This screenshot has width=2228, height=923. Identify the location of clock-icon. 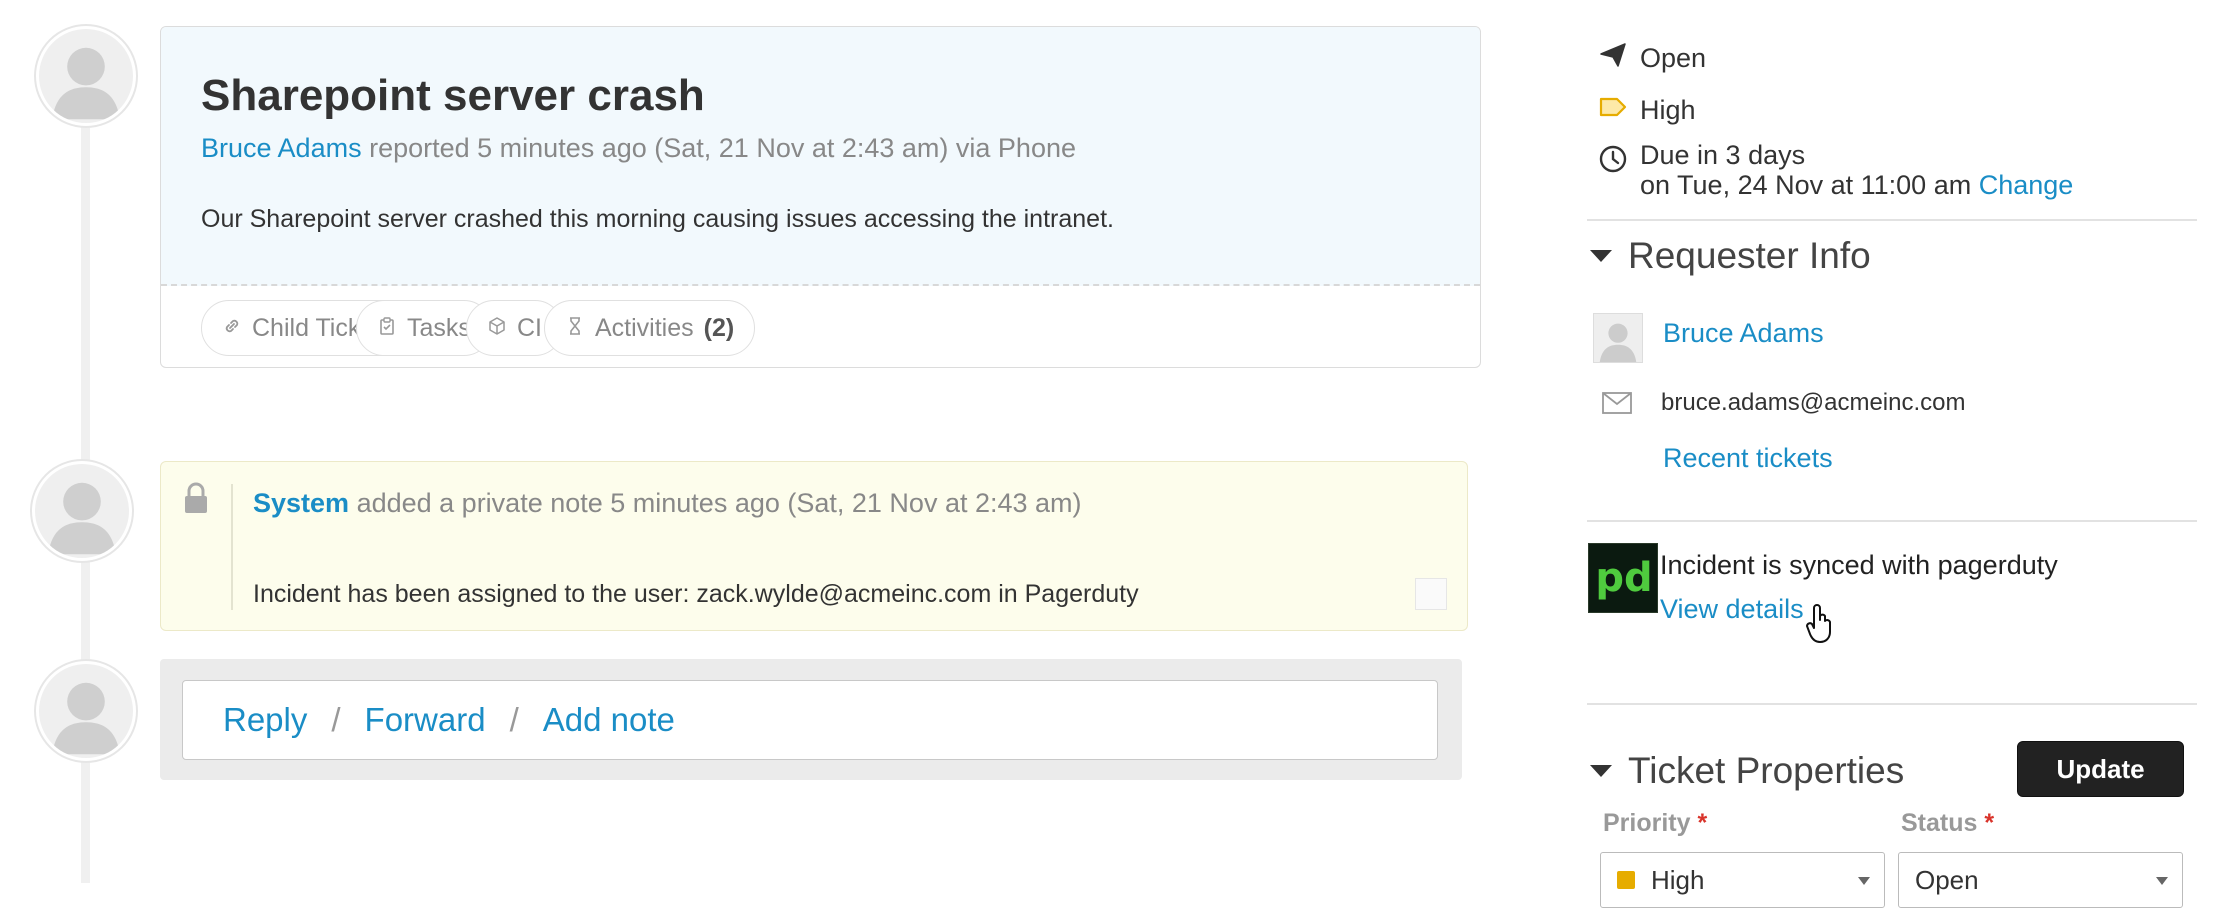
(1613, 159).